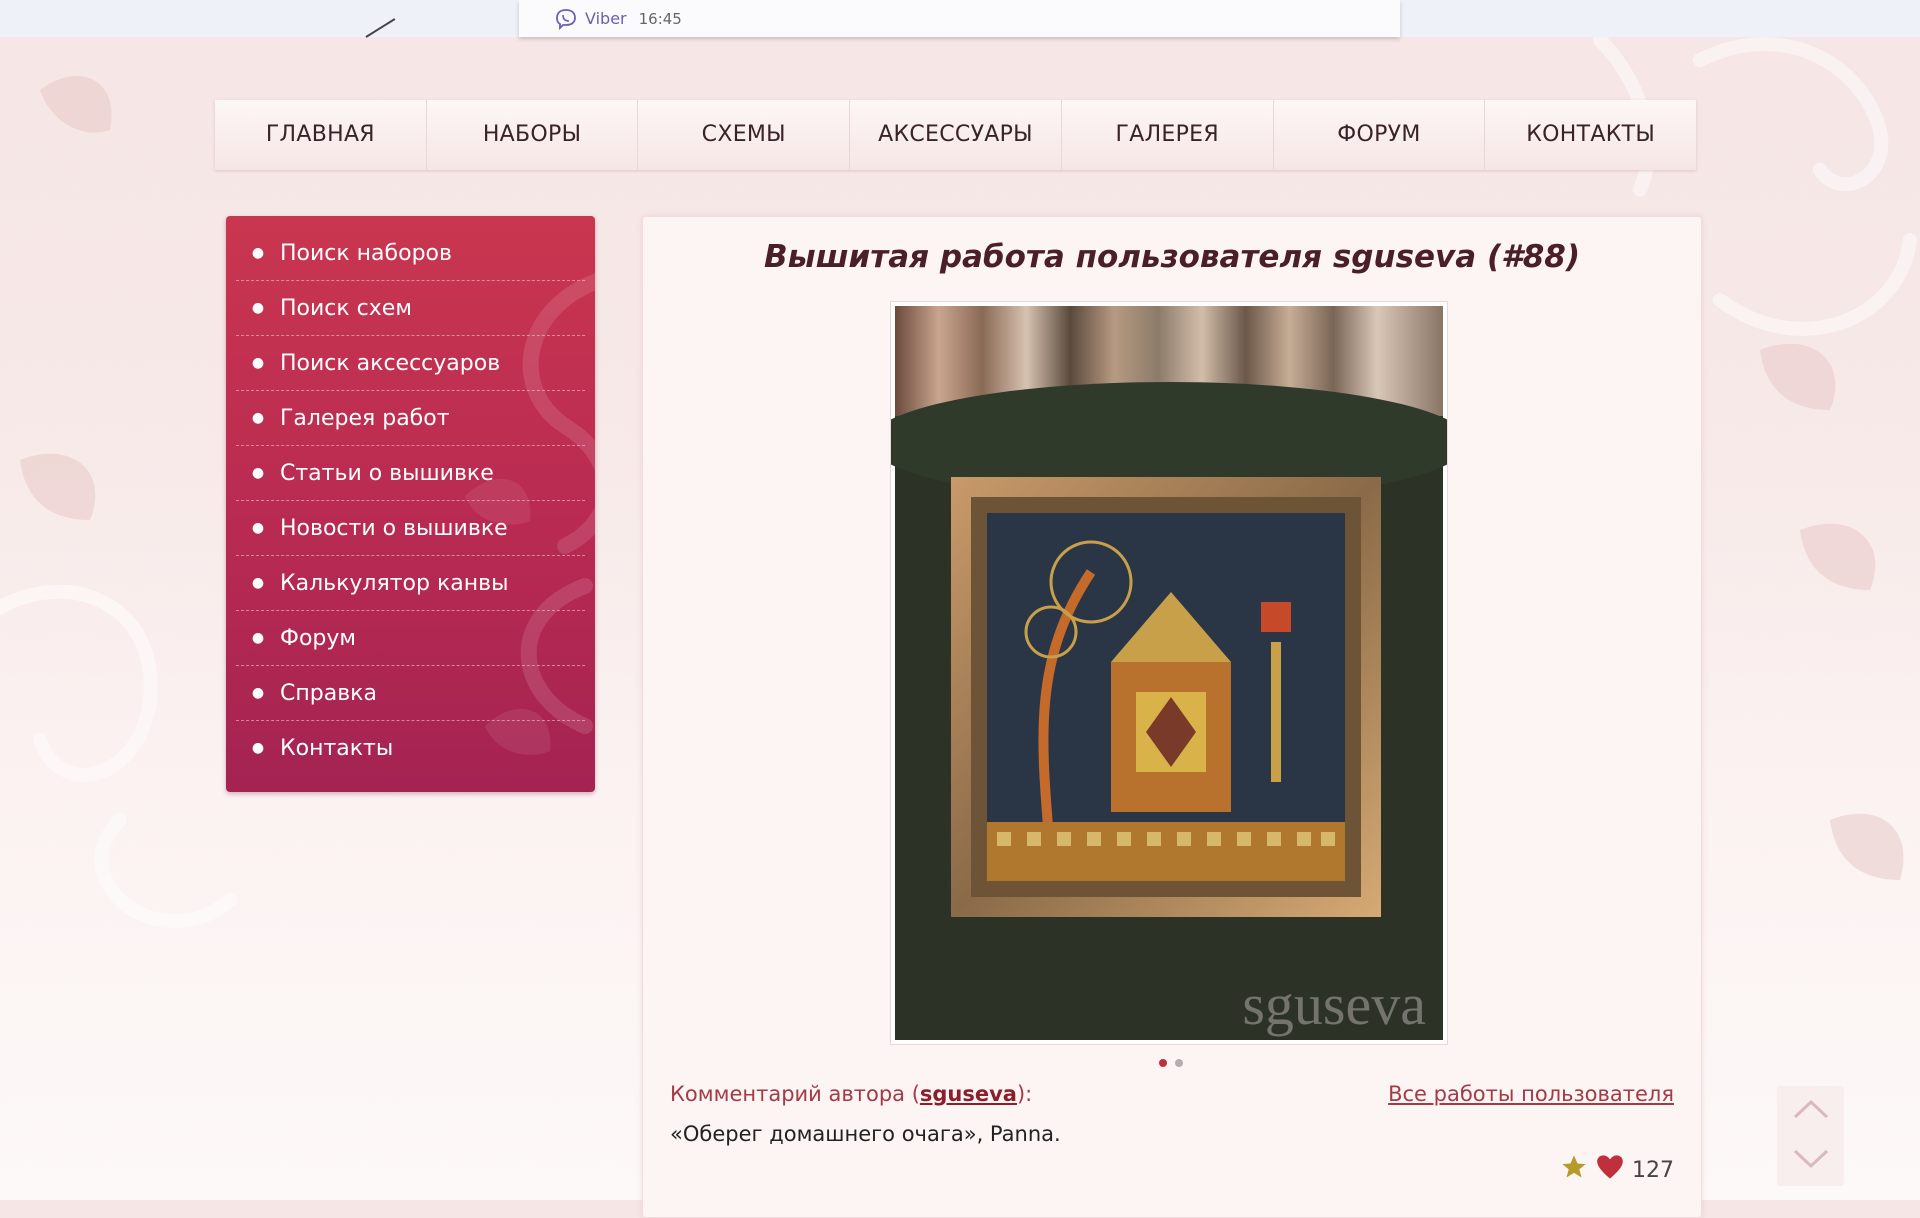 The height and width of the screenshot is (1218, 1920). I want to click on nav-forum: ФОРУМ, so click(1380, 135).